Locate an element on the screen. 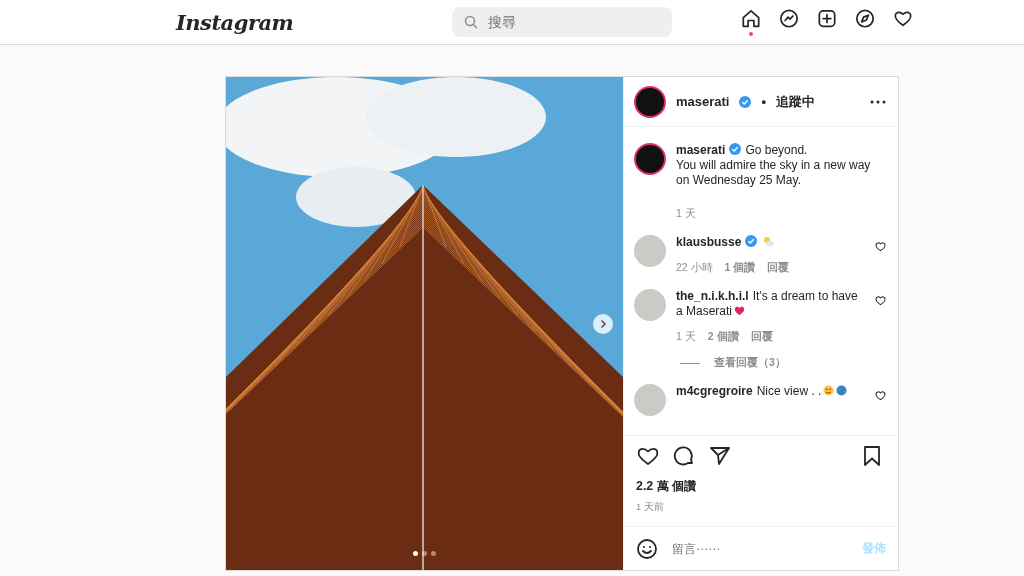 Image resolution: width=1024 pixels, height=576 pixels. search-field: 搜尋 is located at coordinates (562, 22).